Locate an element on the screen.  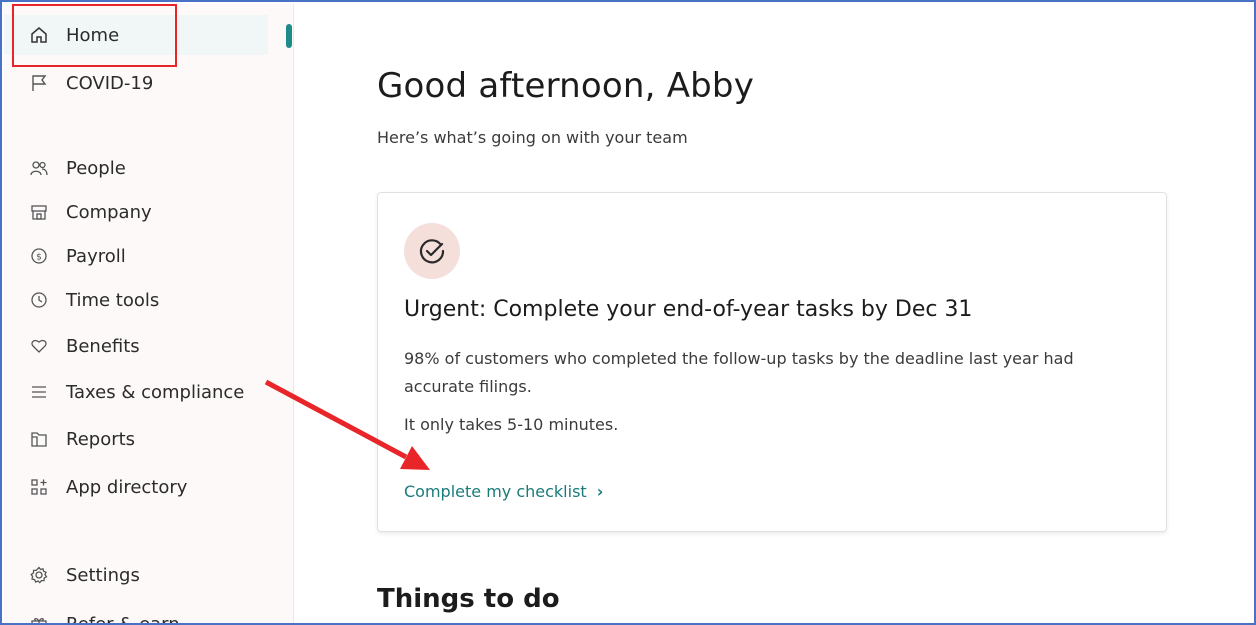
sidebar-item-covid: COVID-19 is located at coordinates (78, 83).